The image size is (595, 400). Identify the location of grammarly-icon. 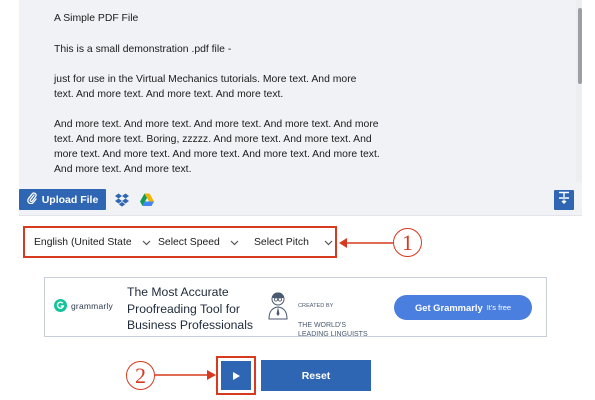
(60, 305).